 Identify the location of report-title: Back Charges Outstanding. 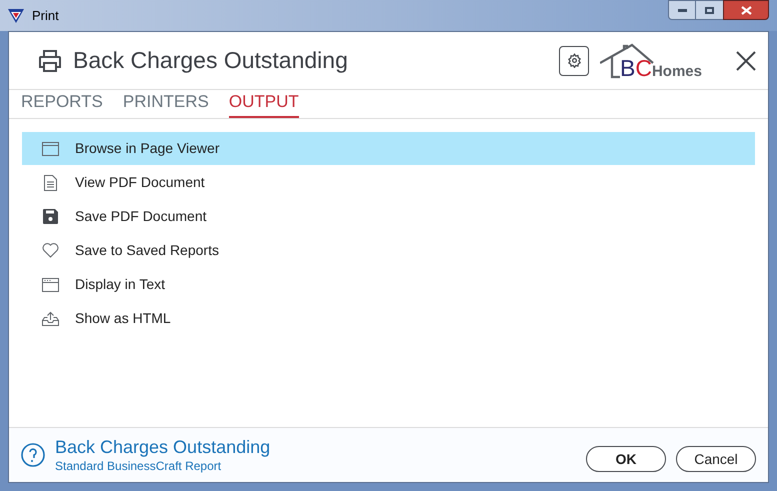
(210, 61).